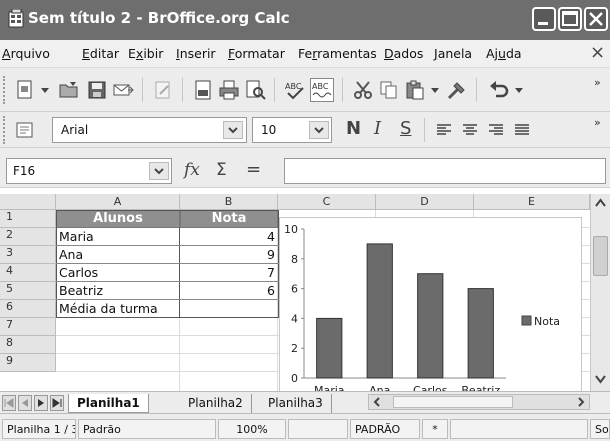  I want to click on scroll-left-icon, so click(377, 402).